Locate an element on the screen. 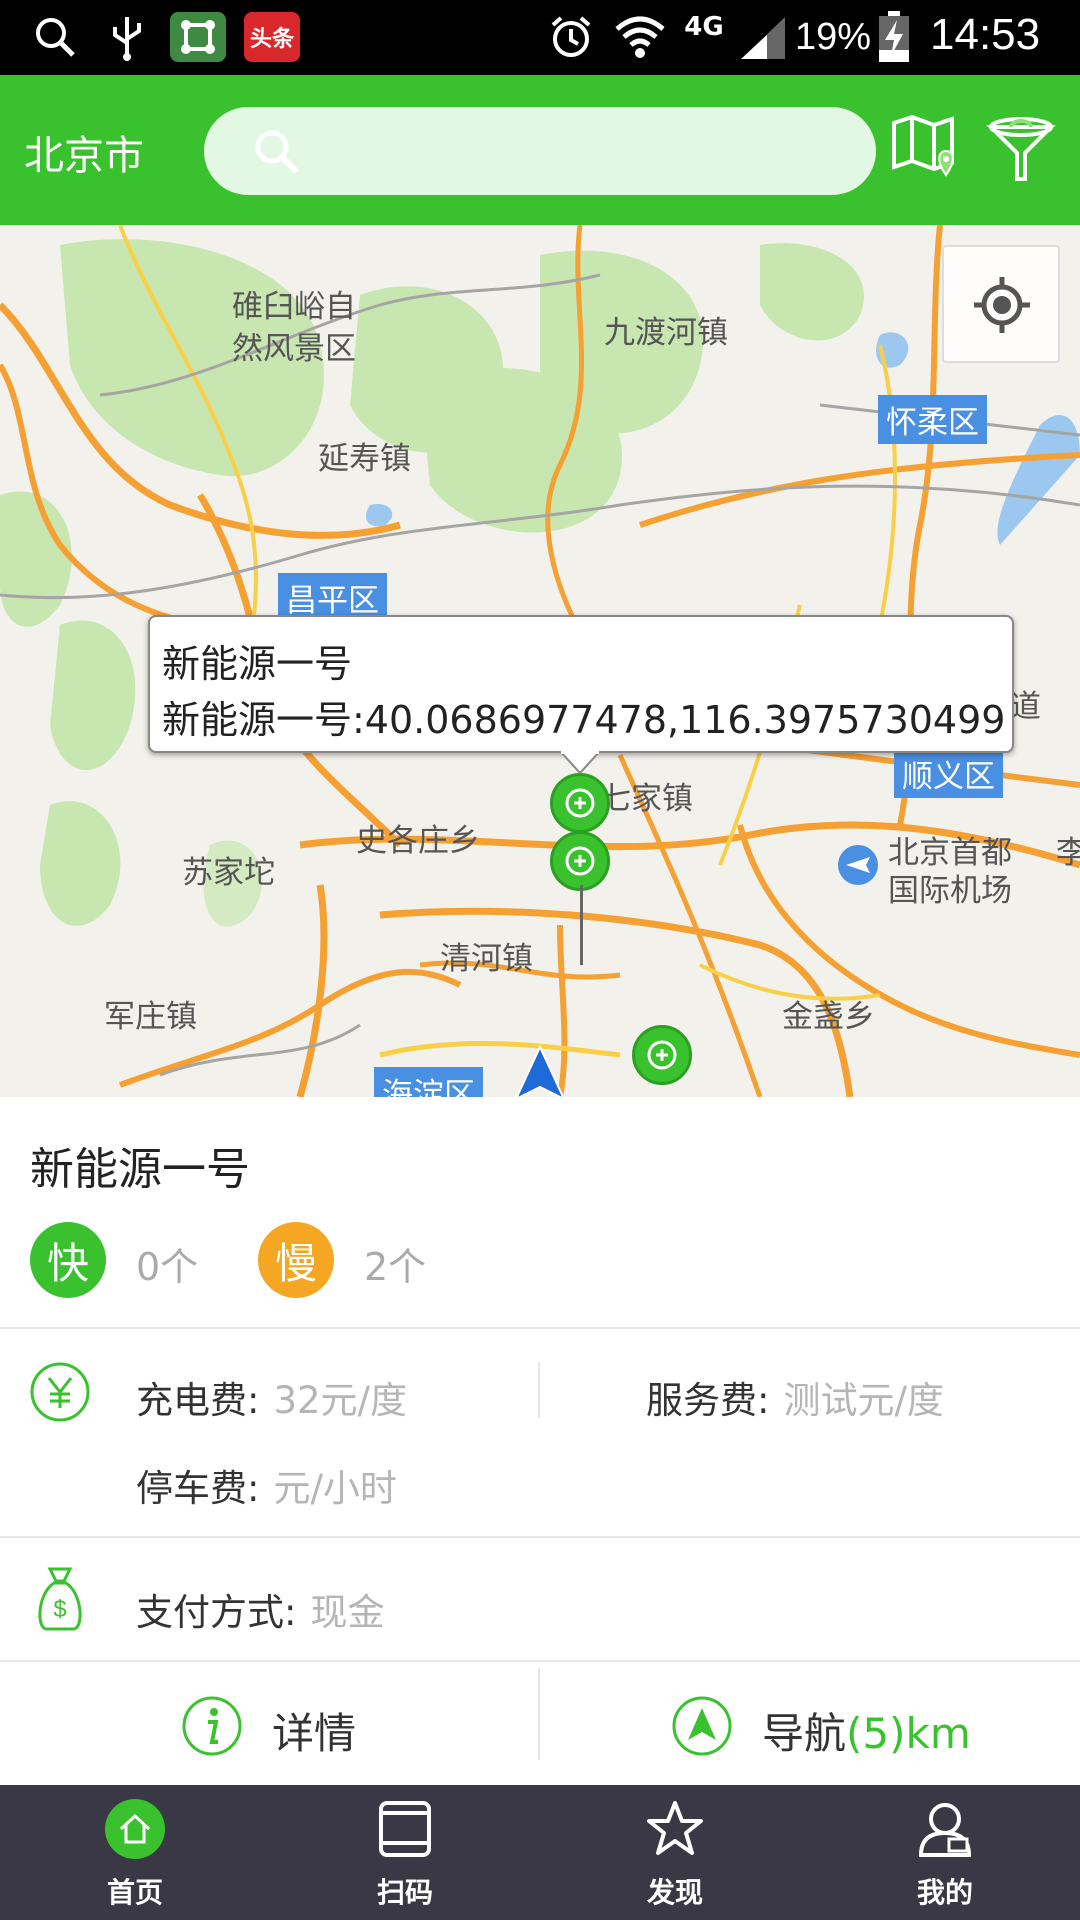  money-bag-icon: $ is located at coordinates (60, 1601).